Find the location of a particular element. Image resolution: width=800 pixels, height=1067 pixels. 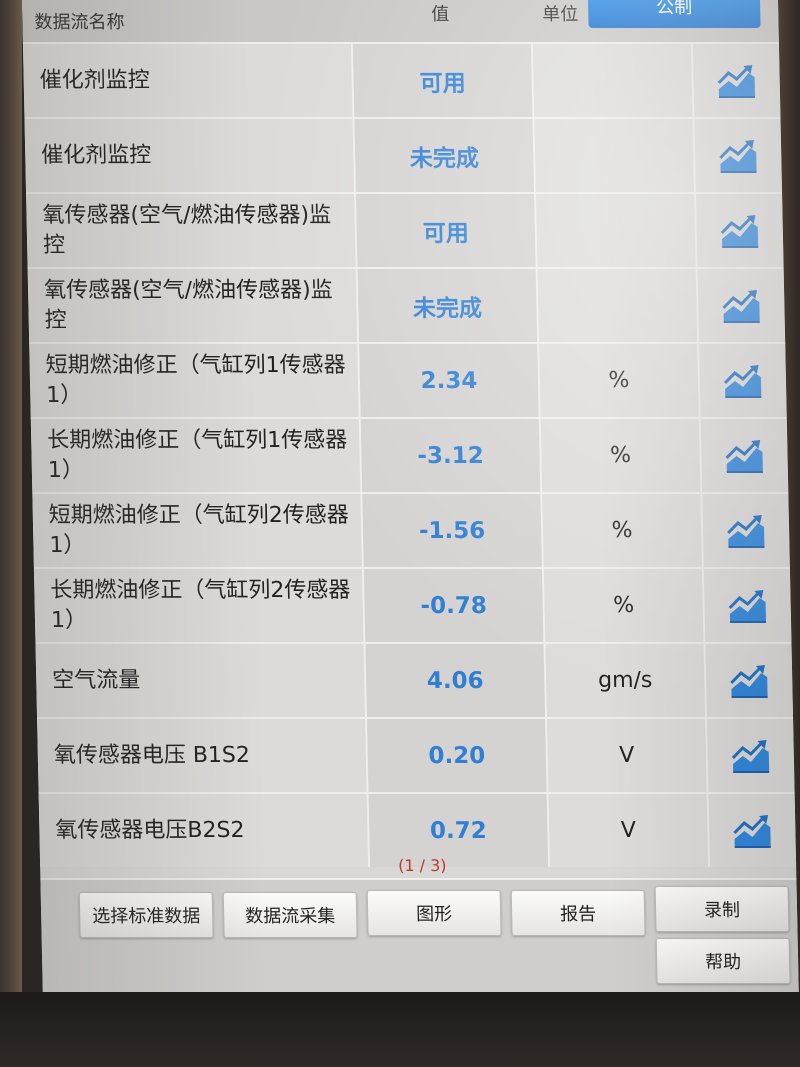

header-unit-column: 单位 is located at coordinates (560, 14).